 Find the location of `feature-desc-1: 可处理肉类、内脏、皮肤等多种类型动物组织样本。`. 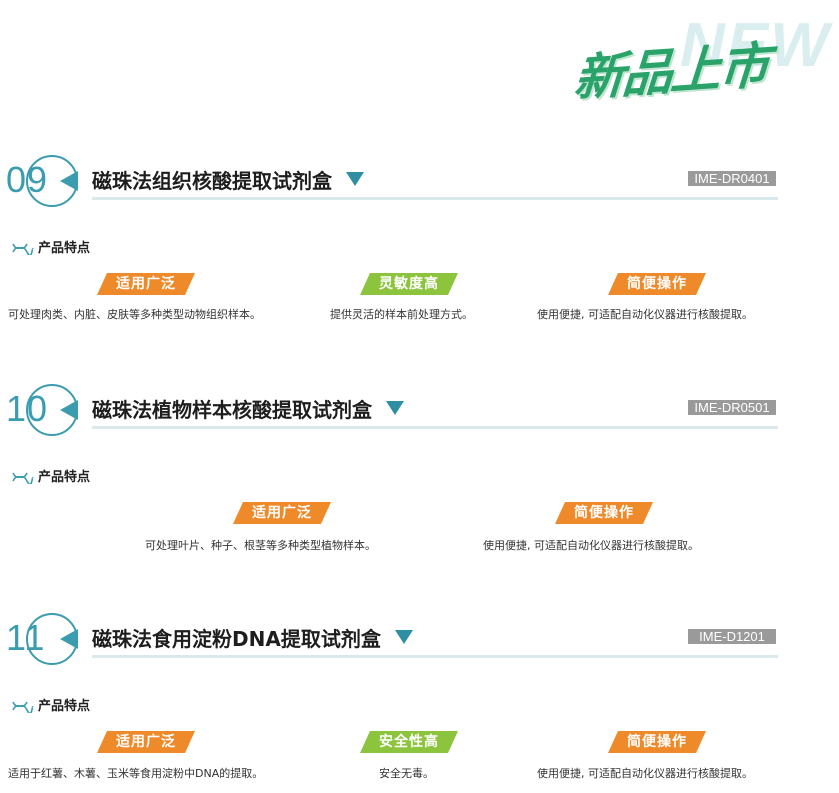

feature-desc-1: 可处理肉类、内脏、皮肤等多种类型动物组织样本。 is located at coordinates (134, 314).